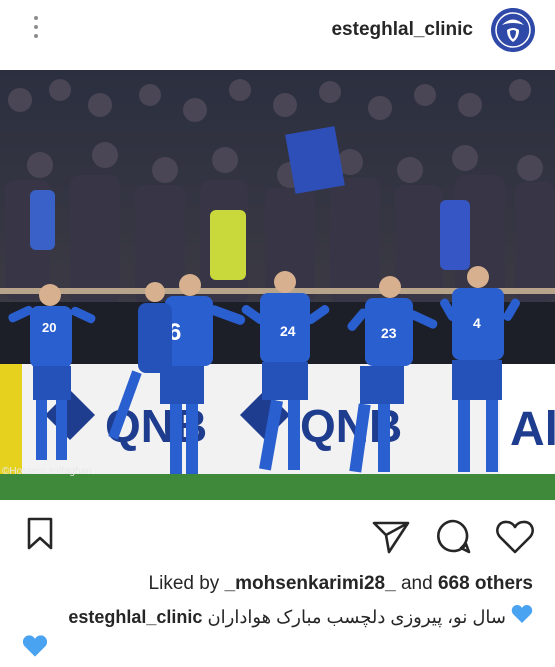 Image resolution: width=555 pixels, height=667 pixels. Describe the element at coordinates (277, 535) in the screenshot. I see `post-actions` at that location.